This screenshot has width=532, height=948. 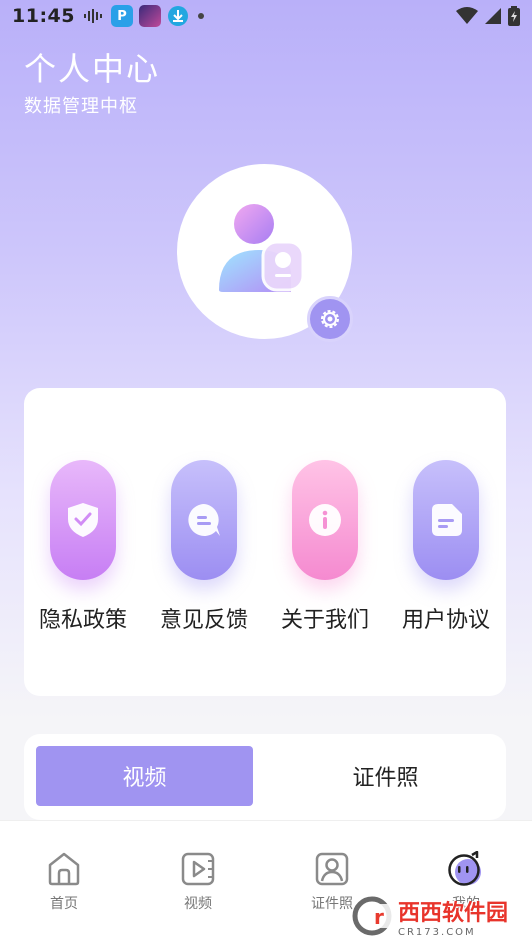 What do you see at coordinates (121, 16) in the screenshot?
I see `parking-app-icon: P` at bounding box center [121, 16].